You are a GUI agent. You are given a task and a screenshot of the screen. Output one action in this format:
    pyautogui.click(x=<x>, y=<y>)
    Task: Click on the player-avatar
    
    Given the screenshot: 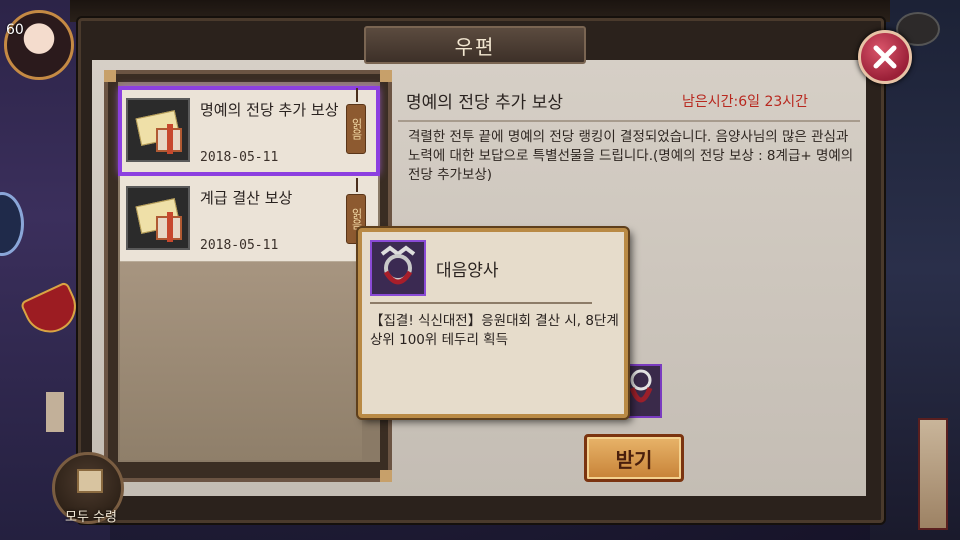 What is the action you would take?
    pyautogui.click(x=39, y=45)
    